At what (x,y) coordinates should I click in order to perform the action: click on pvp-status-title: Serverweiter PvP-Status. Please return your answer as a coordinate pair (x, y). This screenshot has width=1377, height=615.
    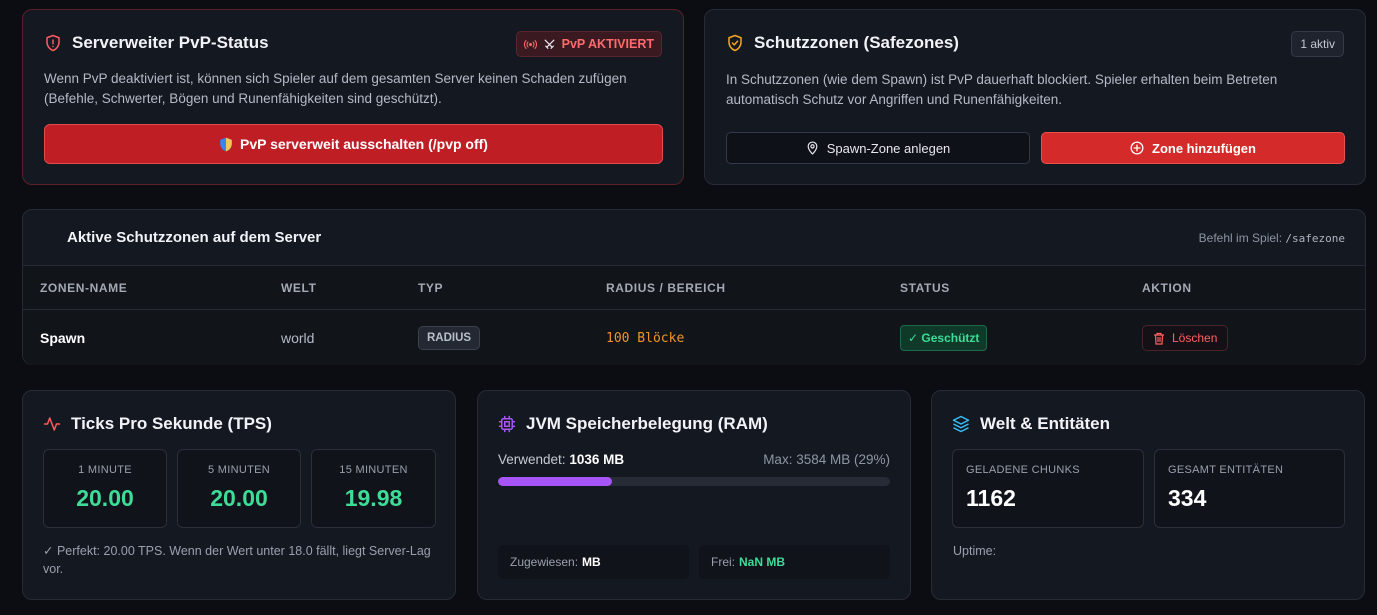
    Looking at the image, I should click on (156, 43).